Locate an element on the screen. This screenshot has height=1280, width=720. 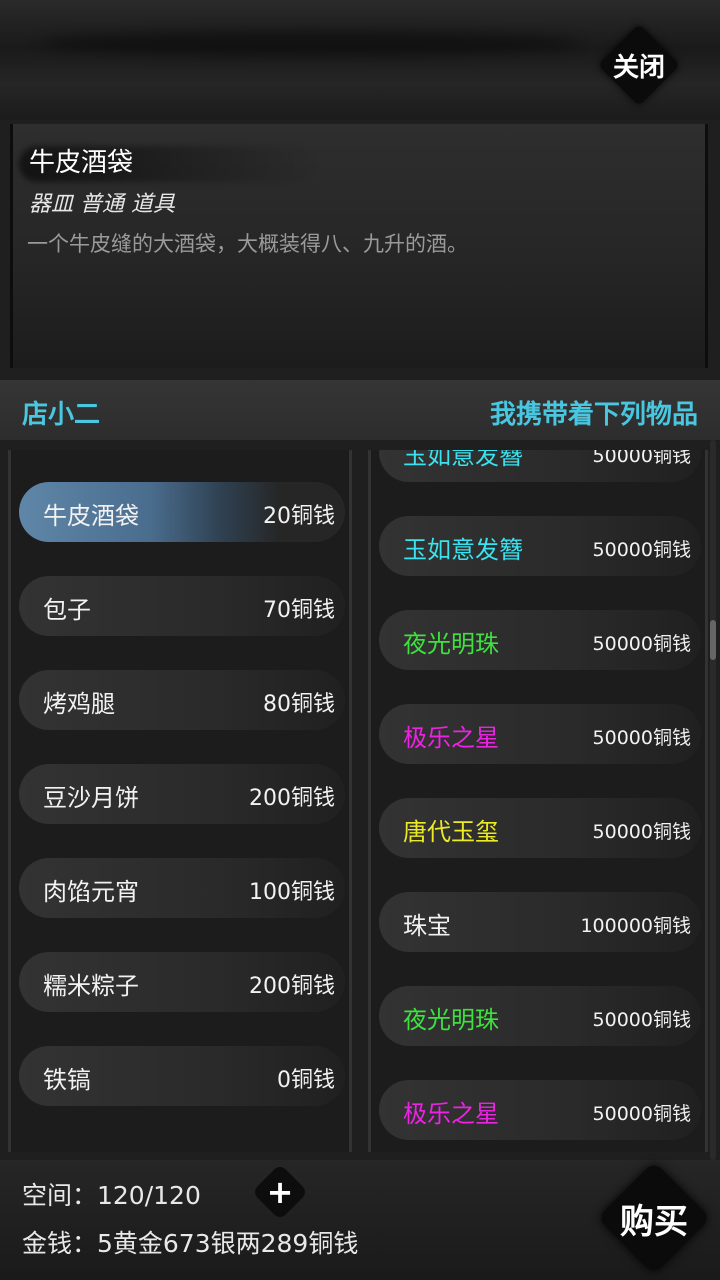
shop-item-name: 豆沙月饼 is located at coordinates (91, 798).